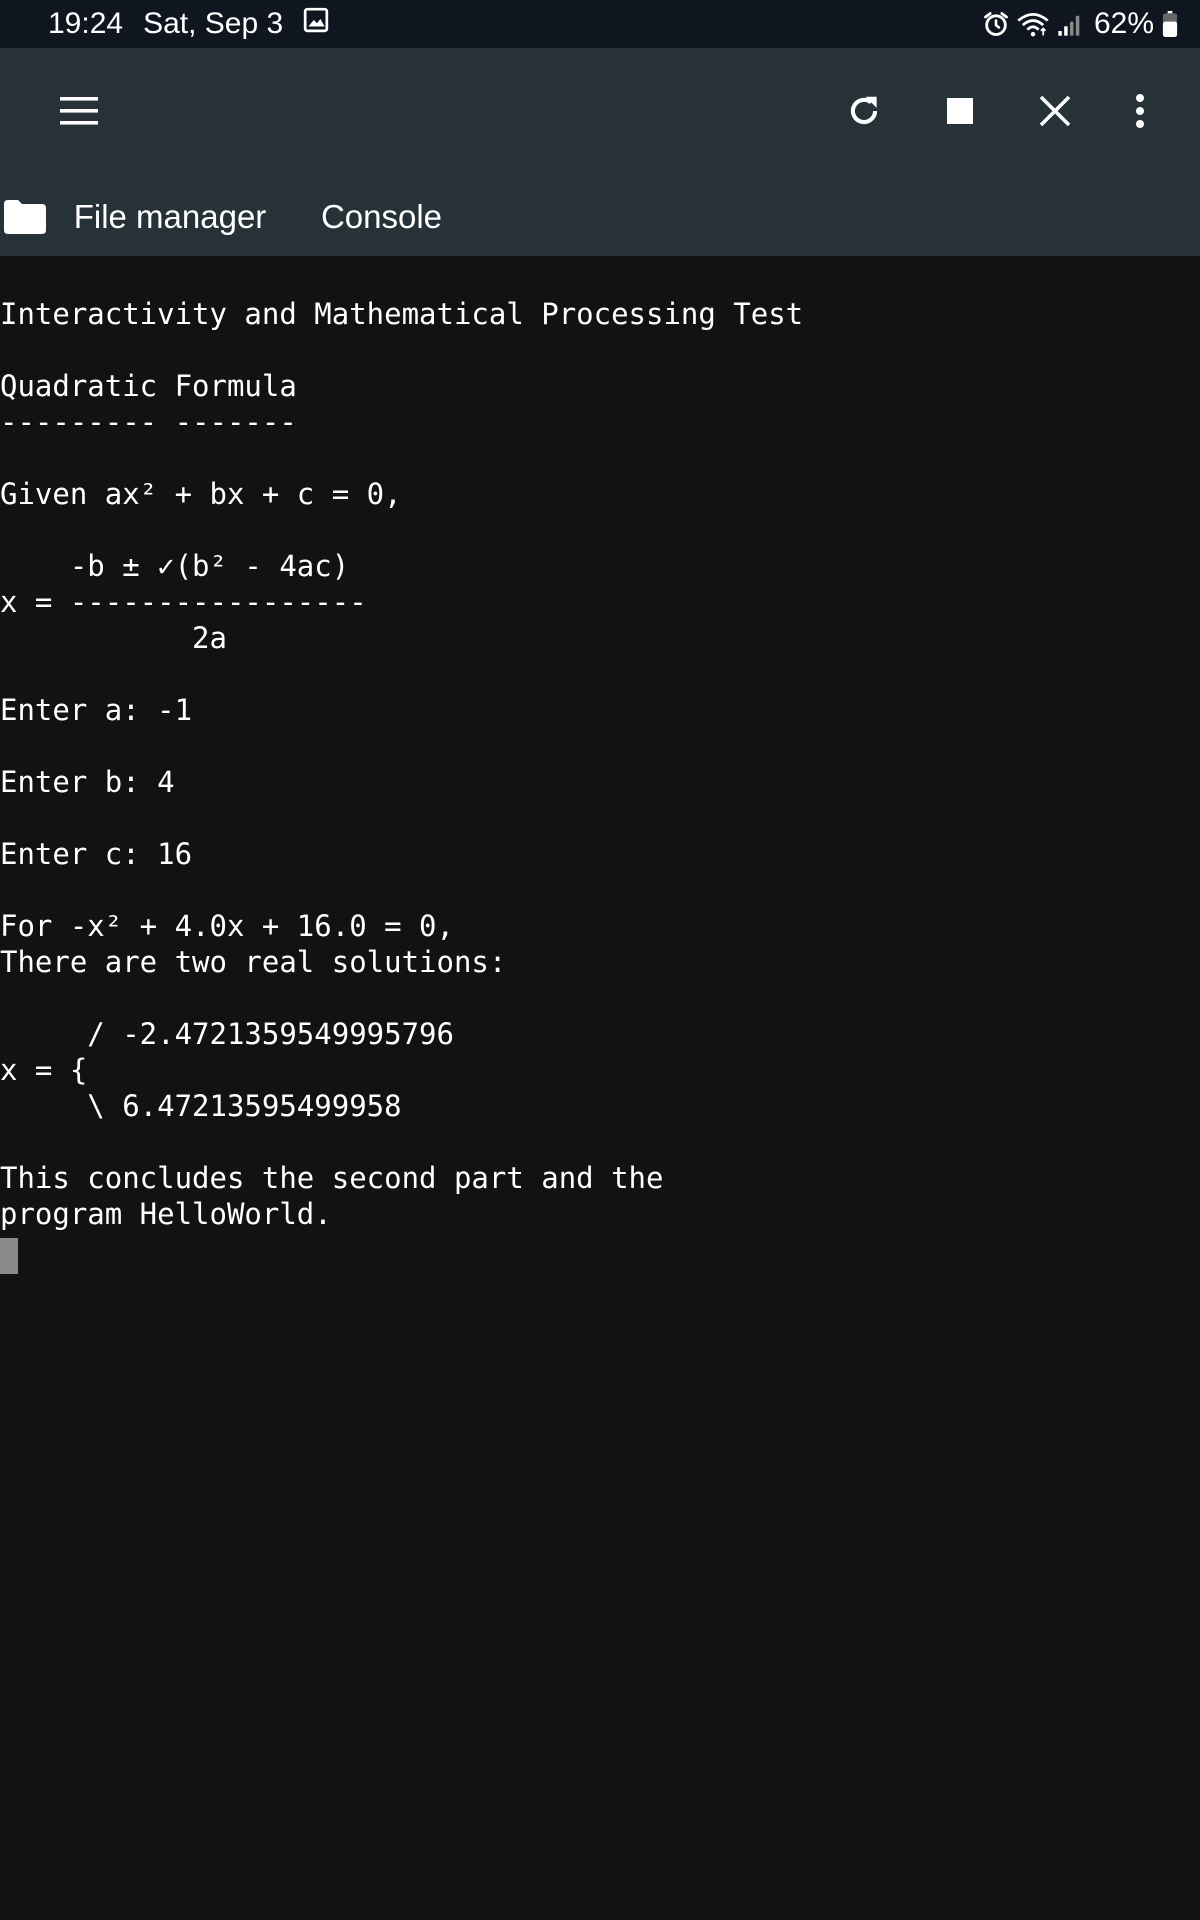  What do you see at coordinates (316, 24) in the screenshot?
I see `gallery-icon` at bounding box center [316, 24].